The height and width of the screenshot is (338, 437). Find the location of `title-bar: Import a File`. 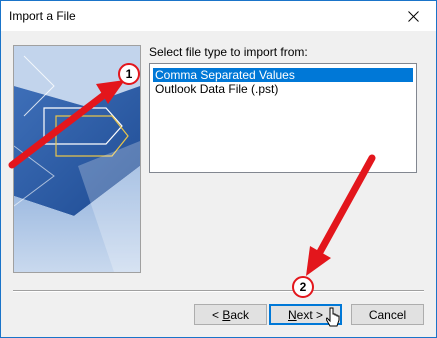

title-bar: Import a File is located at coordinates (218, 16).